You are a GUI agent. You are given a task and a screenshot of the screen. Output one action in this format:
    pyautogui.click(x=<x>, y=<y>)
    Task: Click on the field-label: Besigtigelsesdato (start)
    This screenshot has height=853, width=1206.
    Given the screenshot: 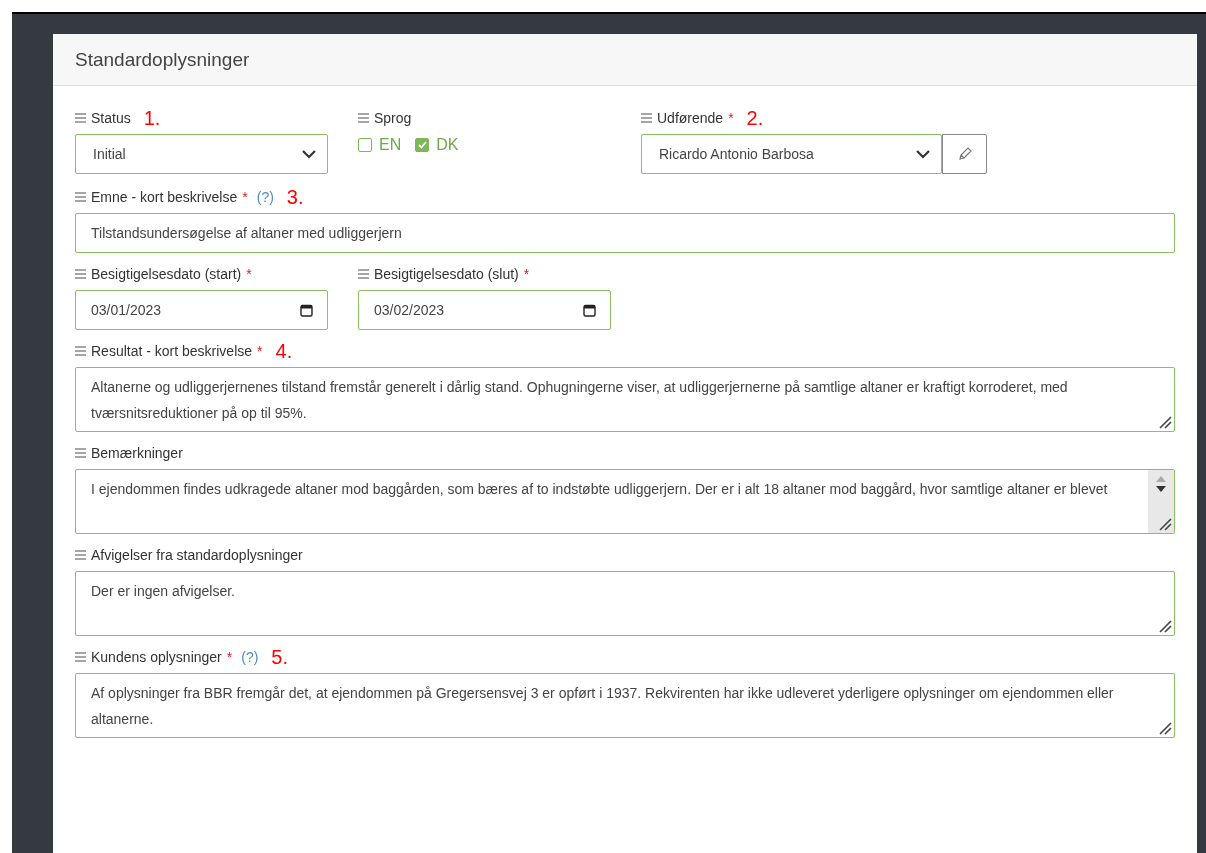 What is the action you would take?
    pyautogui.click(x=166, y=274)
    